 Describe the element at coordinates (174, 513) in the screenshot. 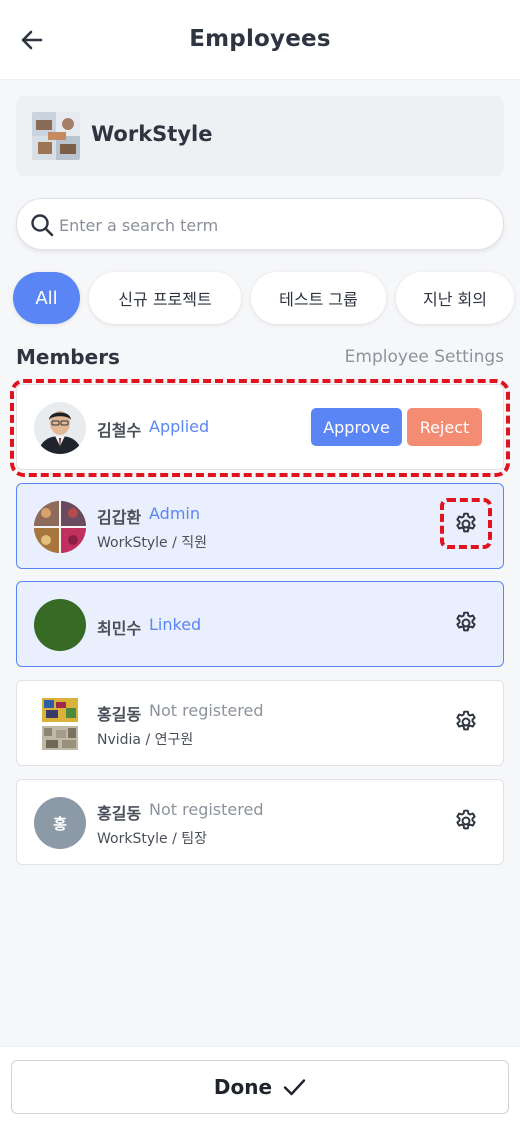

I see `member-status: Admin` at that location.